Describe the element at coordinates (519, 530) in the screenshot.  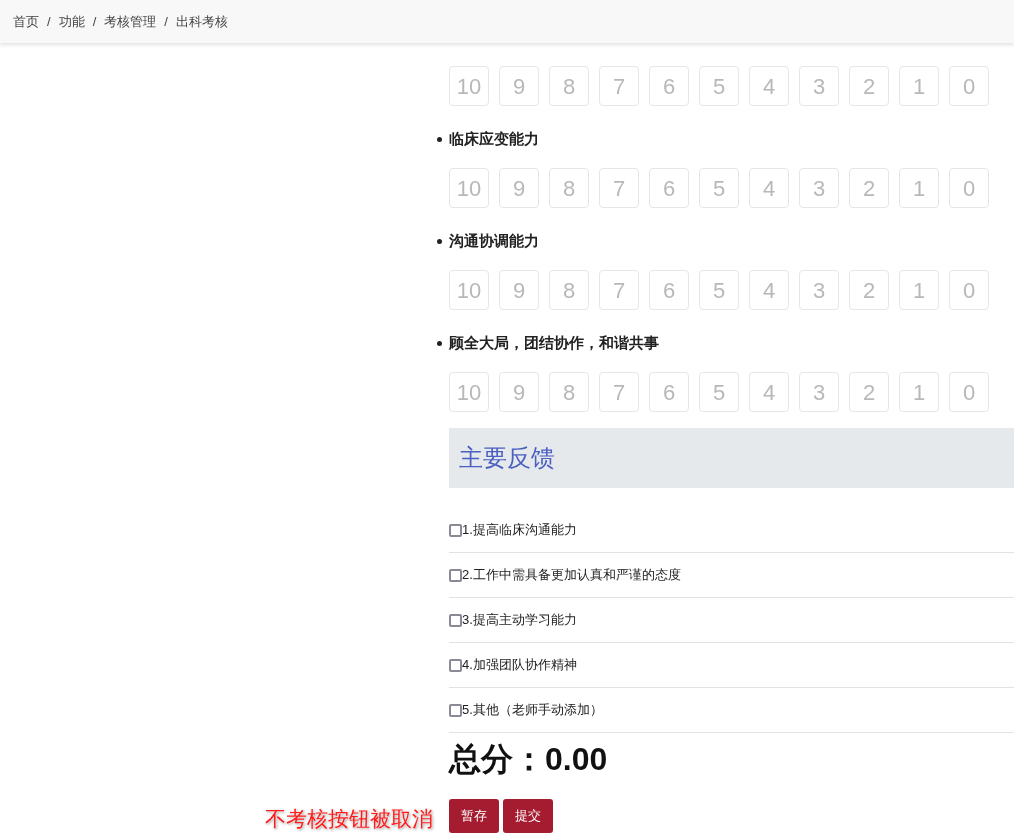
I see `checkbox-label: 1.提高临床沟通能力` at that location.